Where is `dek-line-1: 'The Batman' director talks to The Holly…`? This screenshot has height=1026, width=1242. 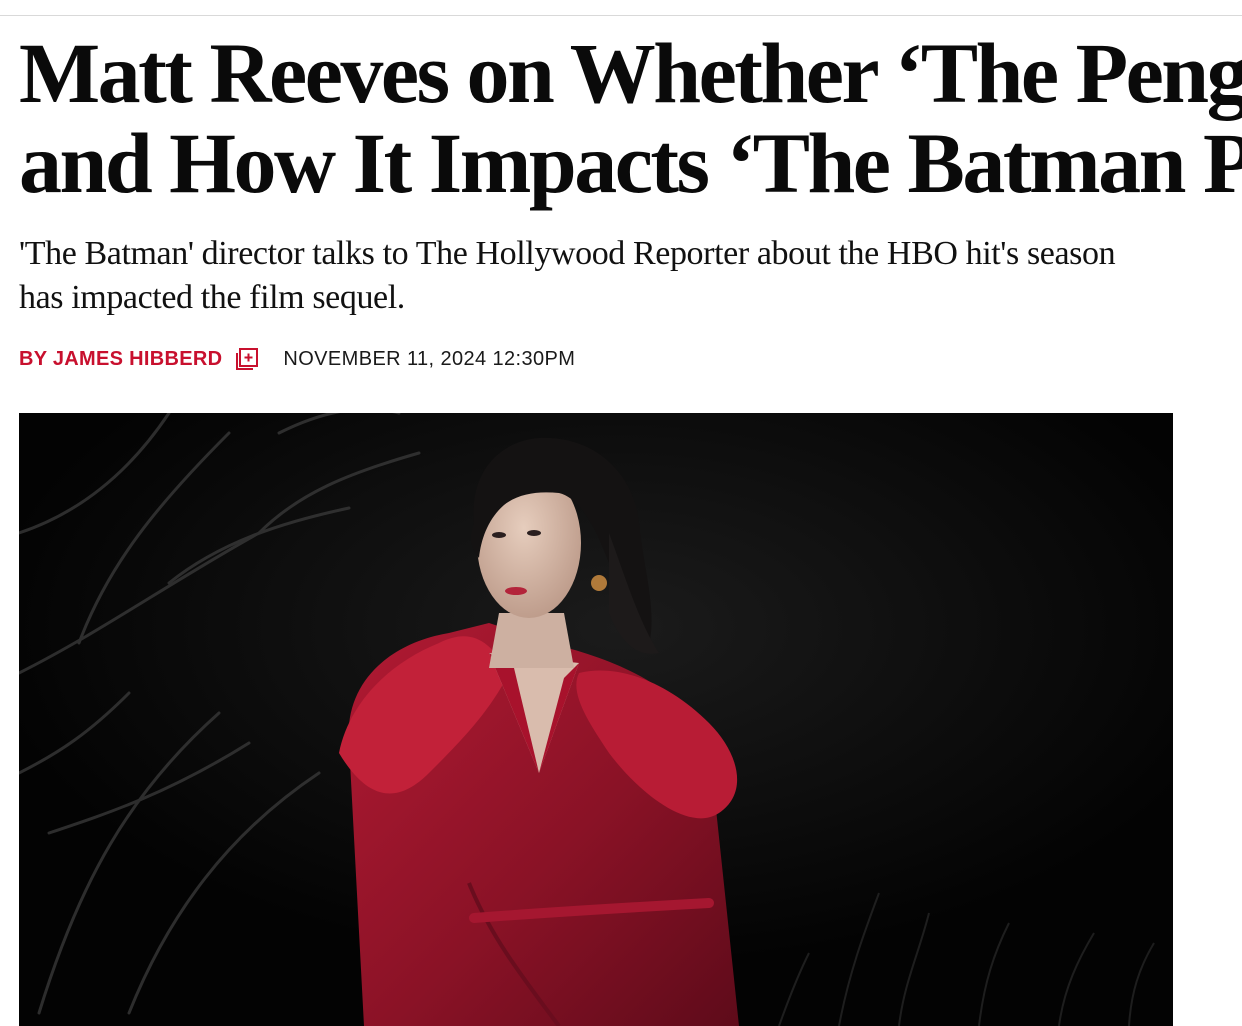
dek-line-1: 'The Batman' director talks to The Holly… is located at coordinates (567, 253).